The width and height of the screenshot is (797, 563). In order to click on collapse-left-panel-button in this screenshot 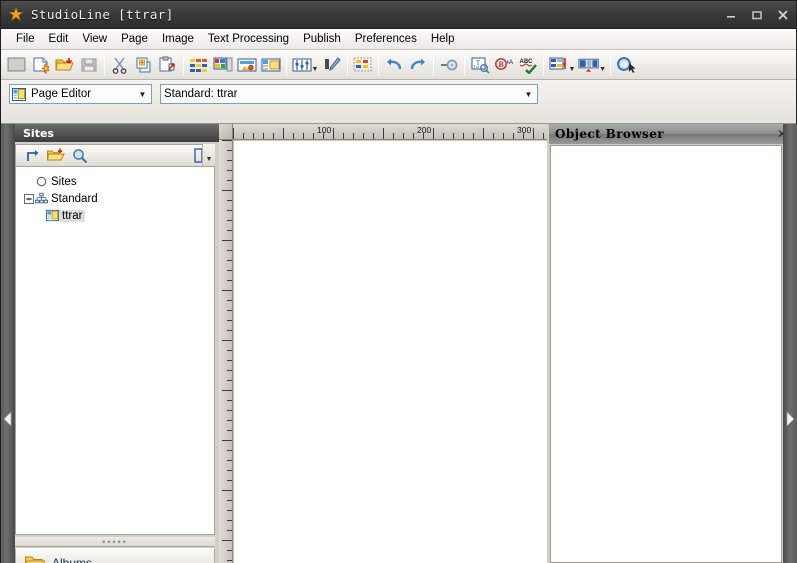, I will do `click(8, 419)`.